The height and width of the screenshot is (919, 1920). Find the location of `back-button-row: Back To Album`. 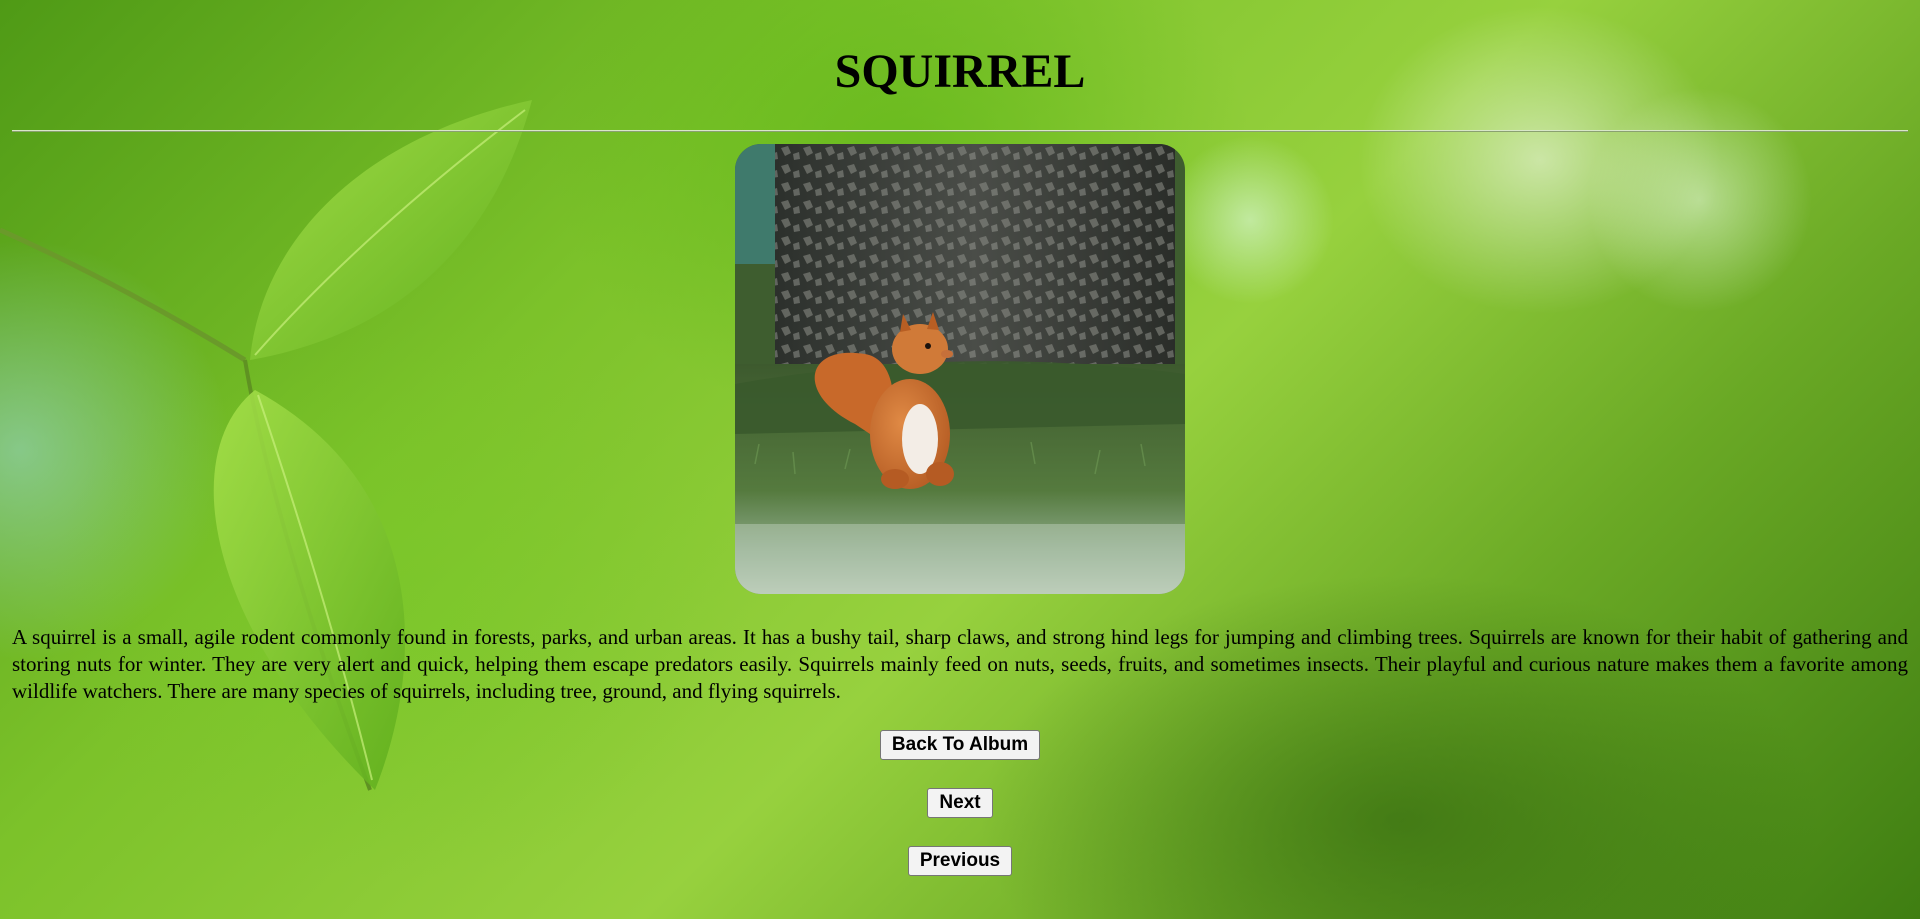

back-button-row: Back To Album is located at coordinates (960, 745).